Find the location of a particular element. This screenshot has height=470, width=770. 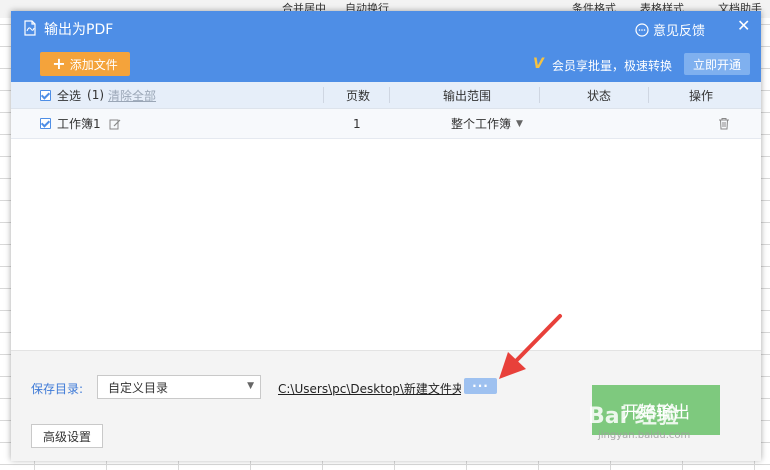

vip-promo-text: 会员享批量，极速转换 is located at coordinates (612, 66).